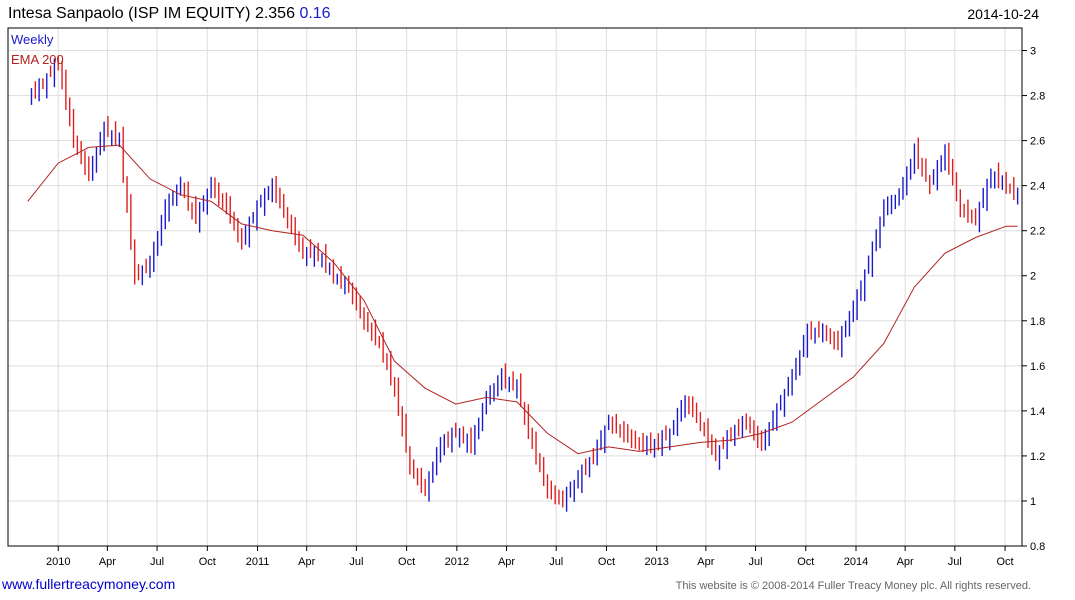 This screenshot has height=600, width=1075. I want to click on y-tick-label: 2.4, so click(1037, 187).